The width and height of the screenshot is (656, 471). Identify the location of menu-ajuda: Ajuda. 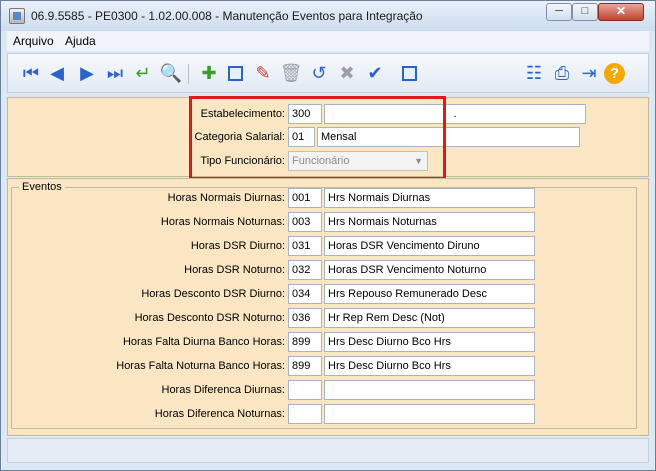
(80, 41).